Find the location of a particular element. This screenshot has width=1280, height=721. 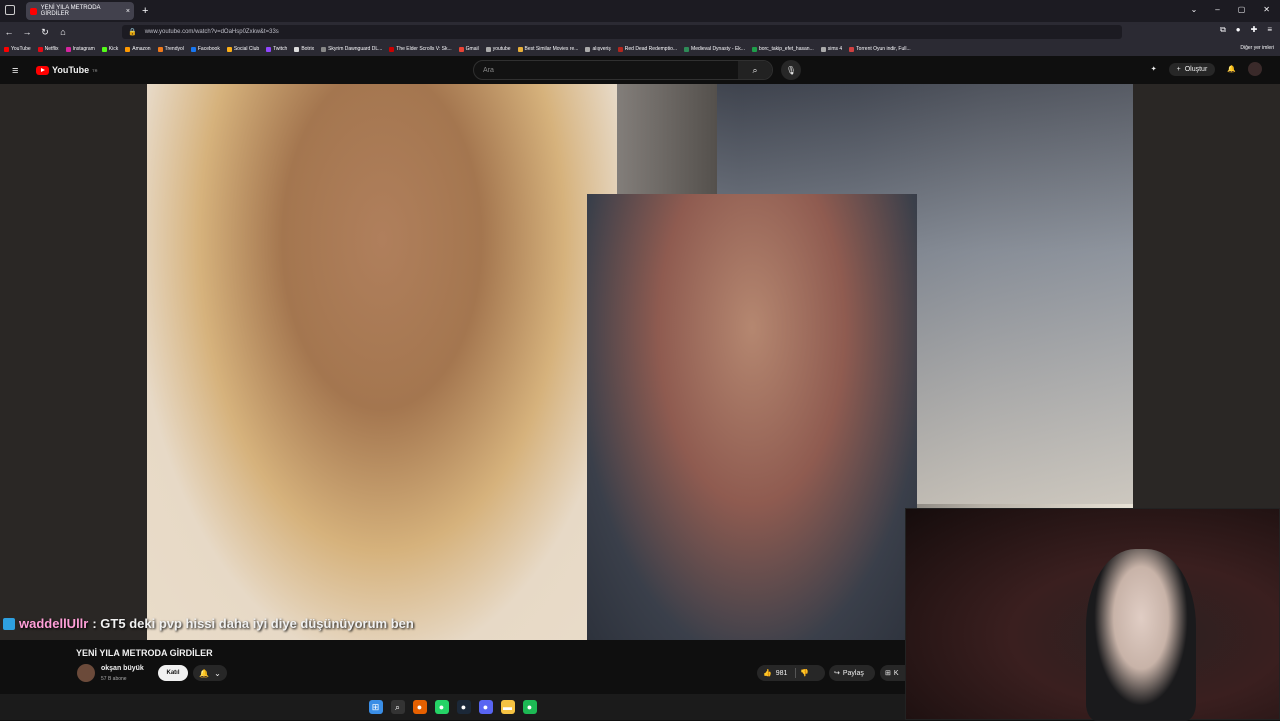

discord-icon: ● is located at coordinates (485, 707).